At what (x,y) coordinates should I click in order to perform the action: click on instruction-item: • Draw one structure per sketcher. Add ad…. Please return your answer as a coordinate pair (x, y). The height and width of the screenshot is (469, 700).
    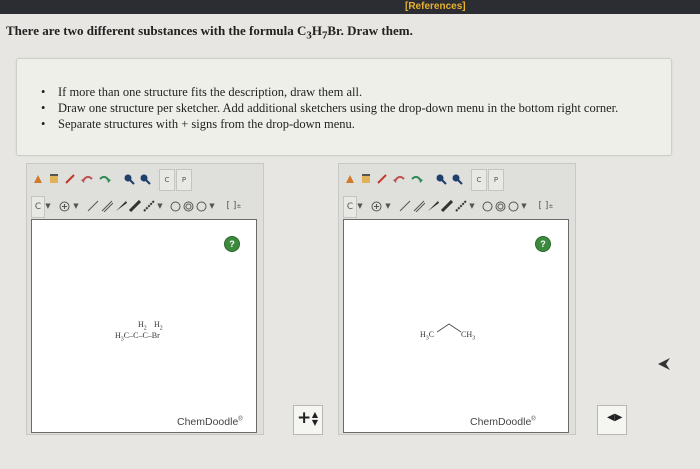
    Looking at the image, I should click on (330, 108).